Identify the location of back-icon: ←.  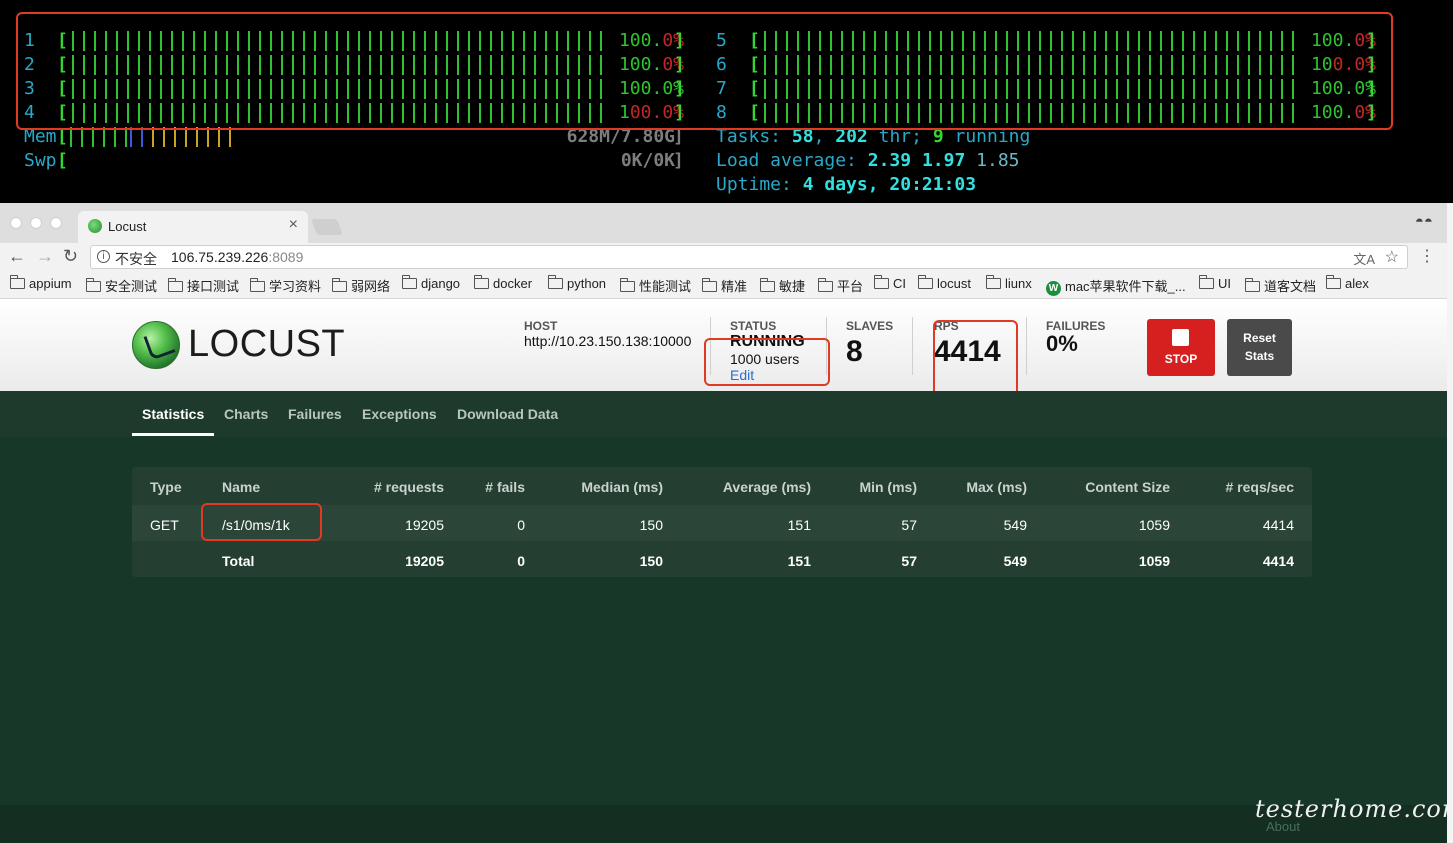
(17, 256).